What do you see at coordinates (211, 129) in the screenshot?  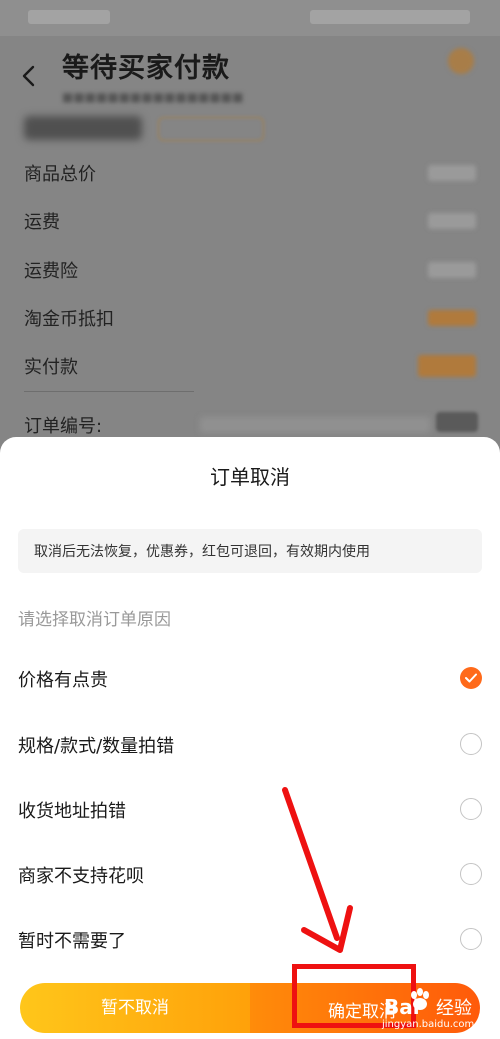 I see `seller-tag-blurred` at bounding box center [211, 129].